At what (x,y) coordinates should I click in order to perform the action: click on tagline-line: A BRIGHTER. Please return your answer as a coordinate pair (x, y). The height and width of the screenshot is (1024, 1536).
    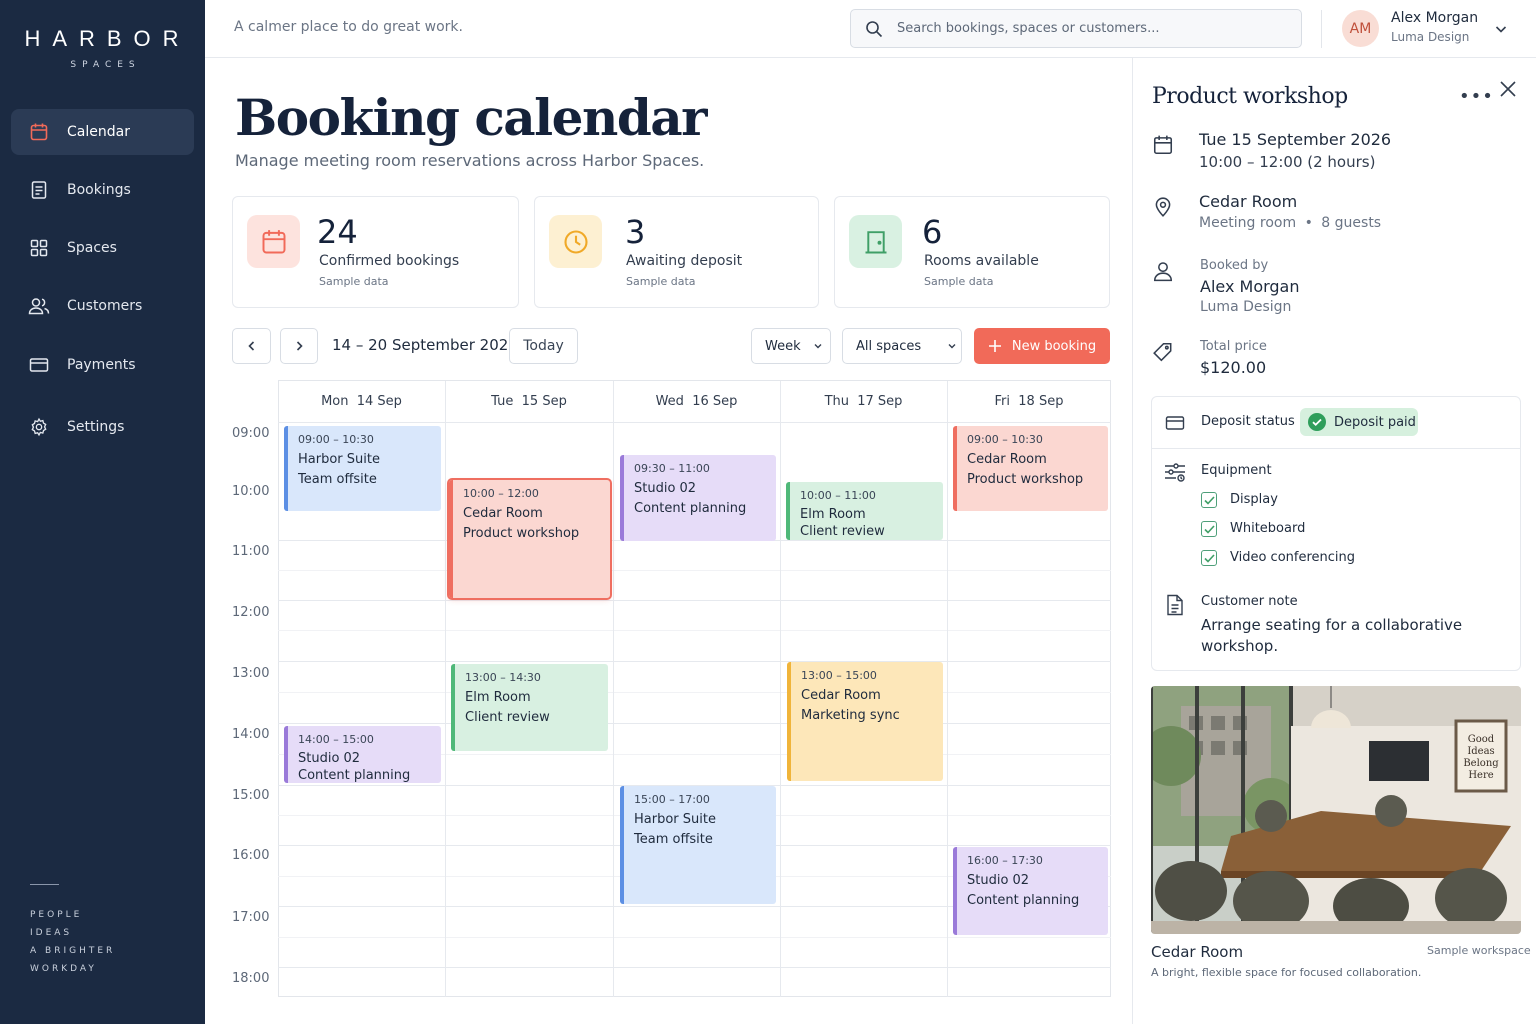
    Looking at the image, I should click on (73, 951).